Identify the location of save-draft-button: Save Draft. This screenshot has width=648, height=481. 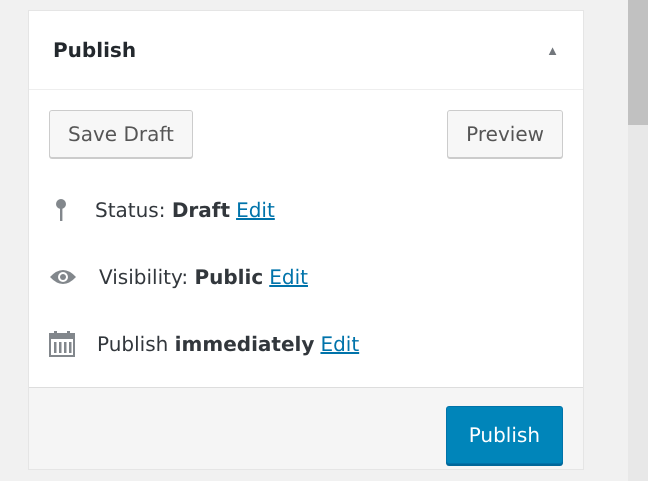
(121, 134).